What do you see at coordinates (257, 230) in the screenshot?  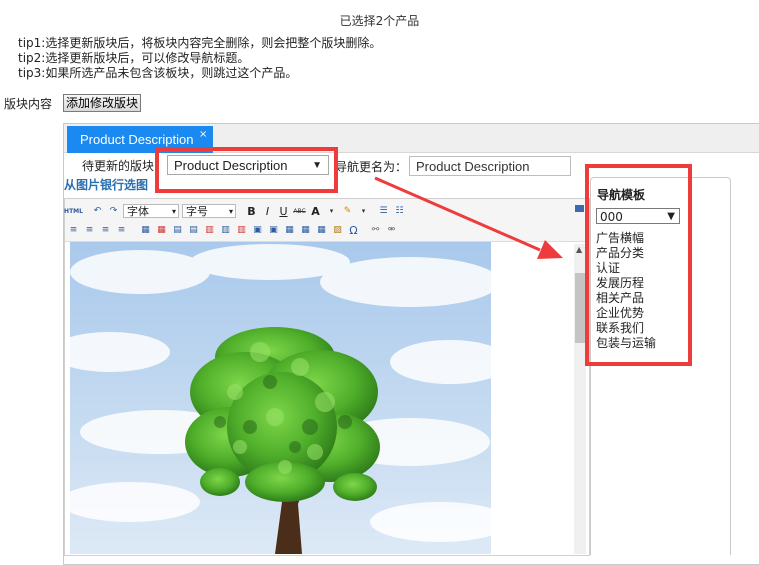 I see `merge-cells-icon: ▣` at bounding box center [257, 230].